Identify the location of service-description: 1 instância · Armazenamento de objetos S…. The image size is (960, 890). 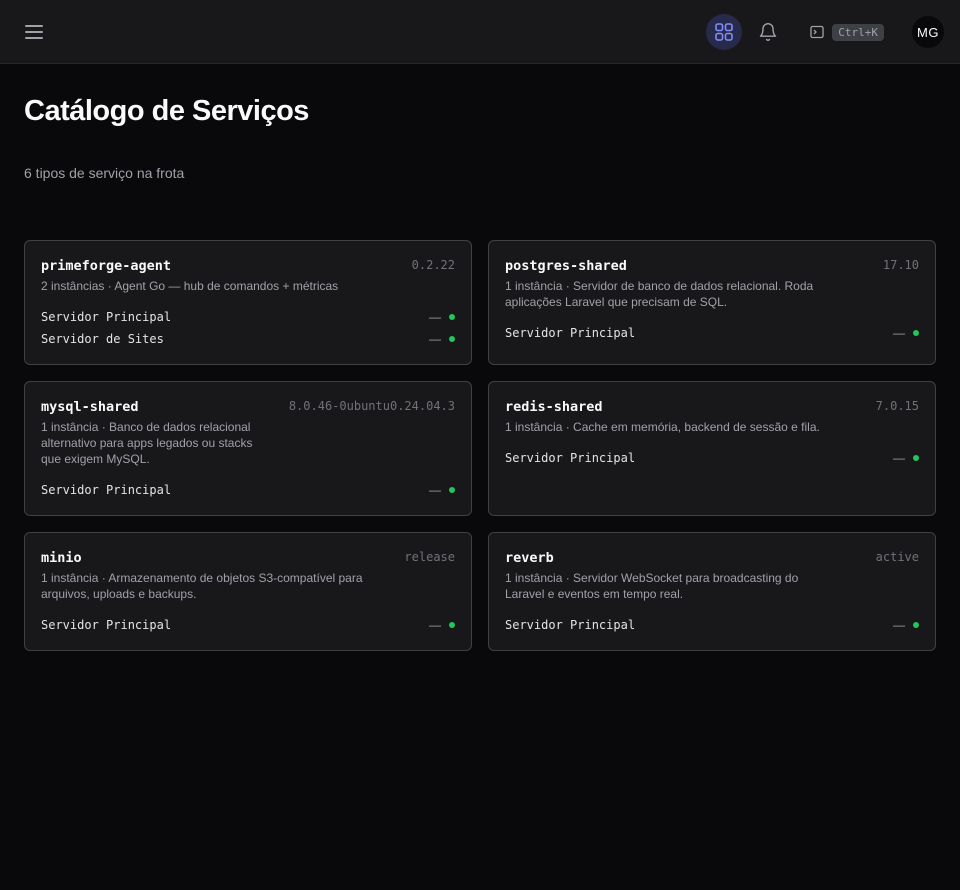
(202, 586).